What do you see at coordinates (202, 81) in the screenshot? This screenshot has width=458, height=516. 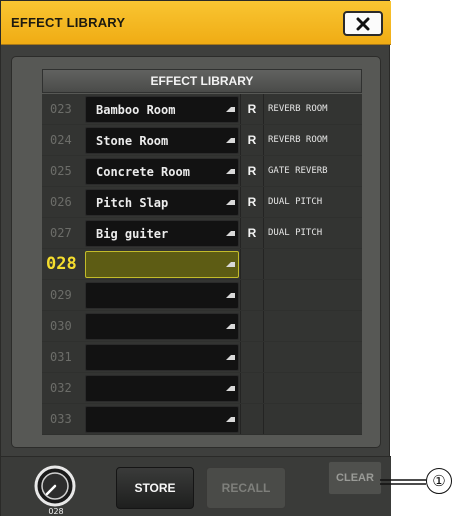 I see `library-table-header: EFFECT LIBRARY` at bounding box center [202, 81].